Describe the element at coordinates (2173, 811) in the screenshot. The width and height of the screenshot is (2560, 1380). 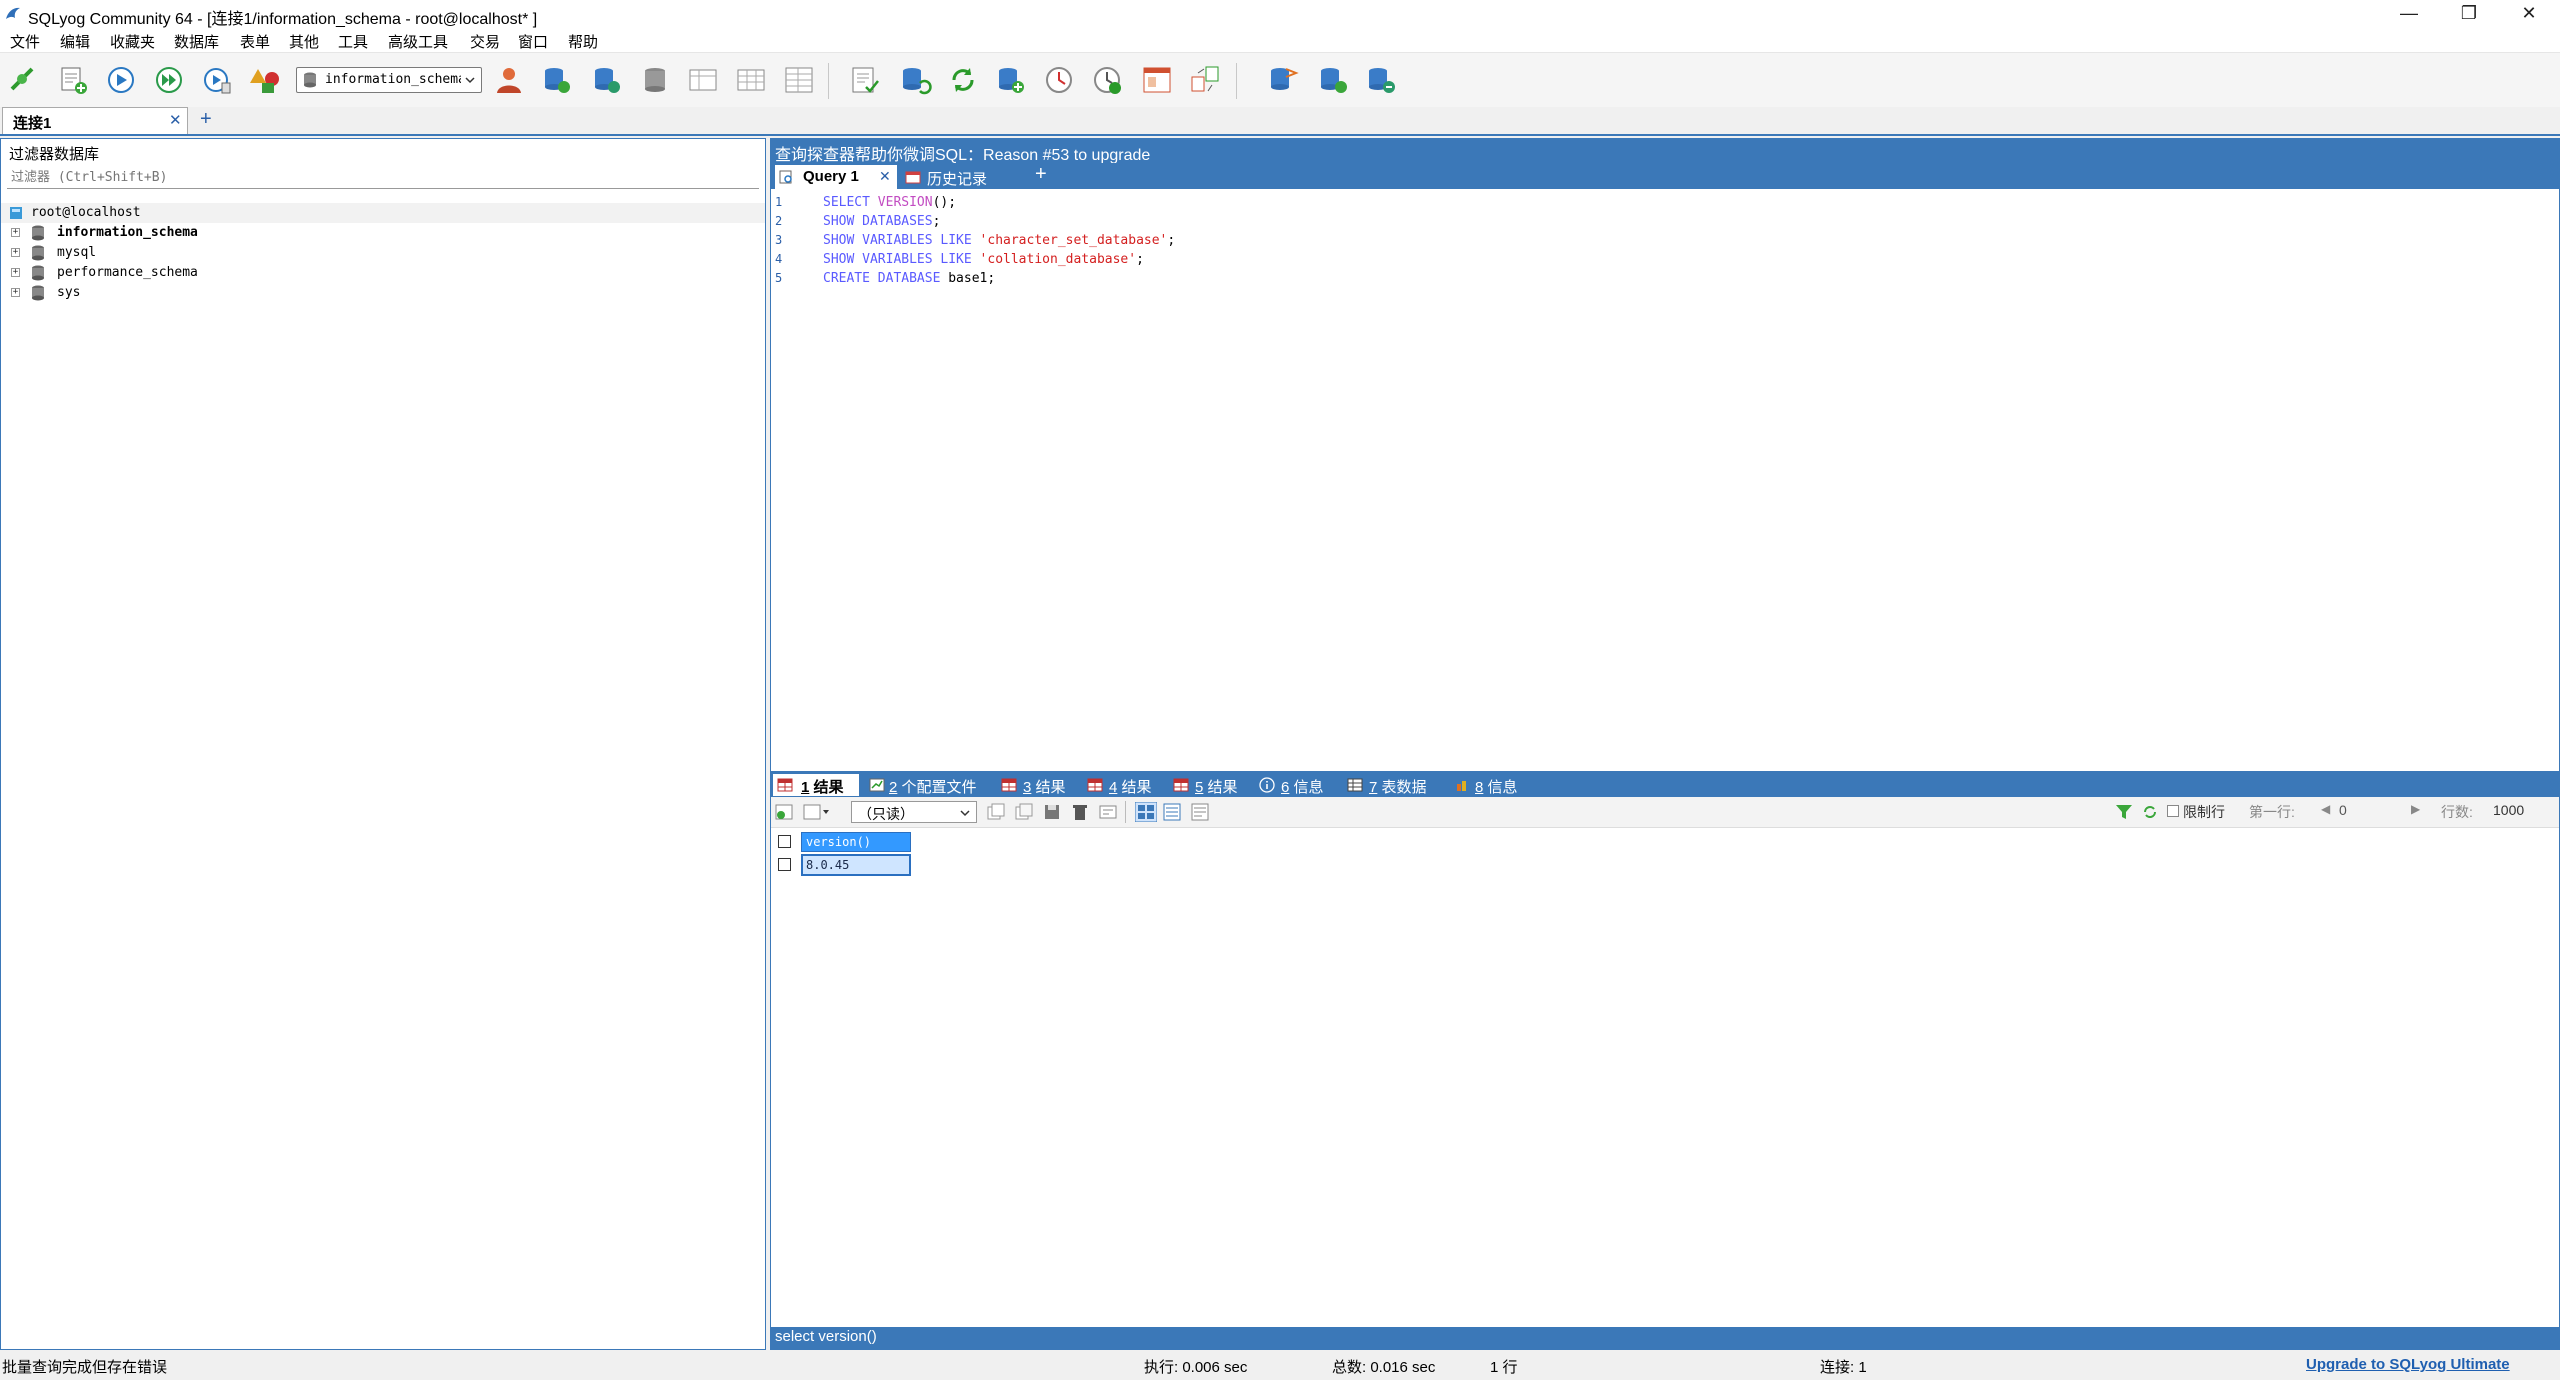
I see `limit-rows-checkbox` at that location.